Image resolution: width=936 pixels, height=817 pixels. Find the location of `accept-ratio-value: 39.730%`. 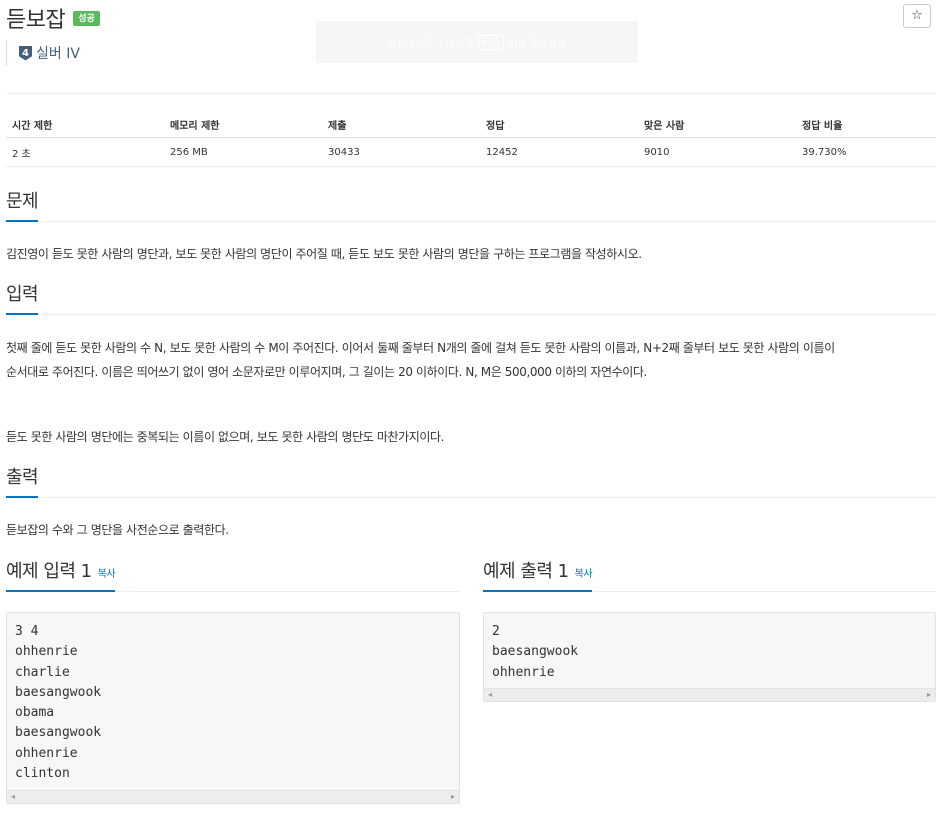

accept-ratio-value: 39.730% is located at coordinates (866, 152).